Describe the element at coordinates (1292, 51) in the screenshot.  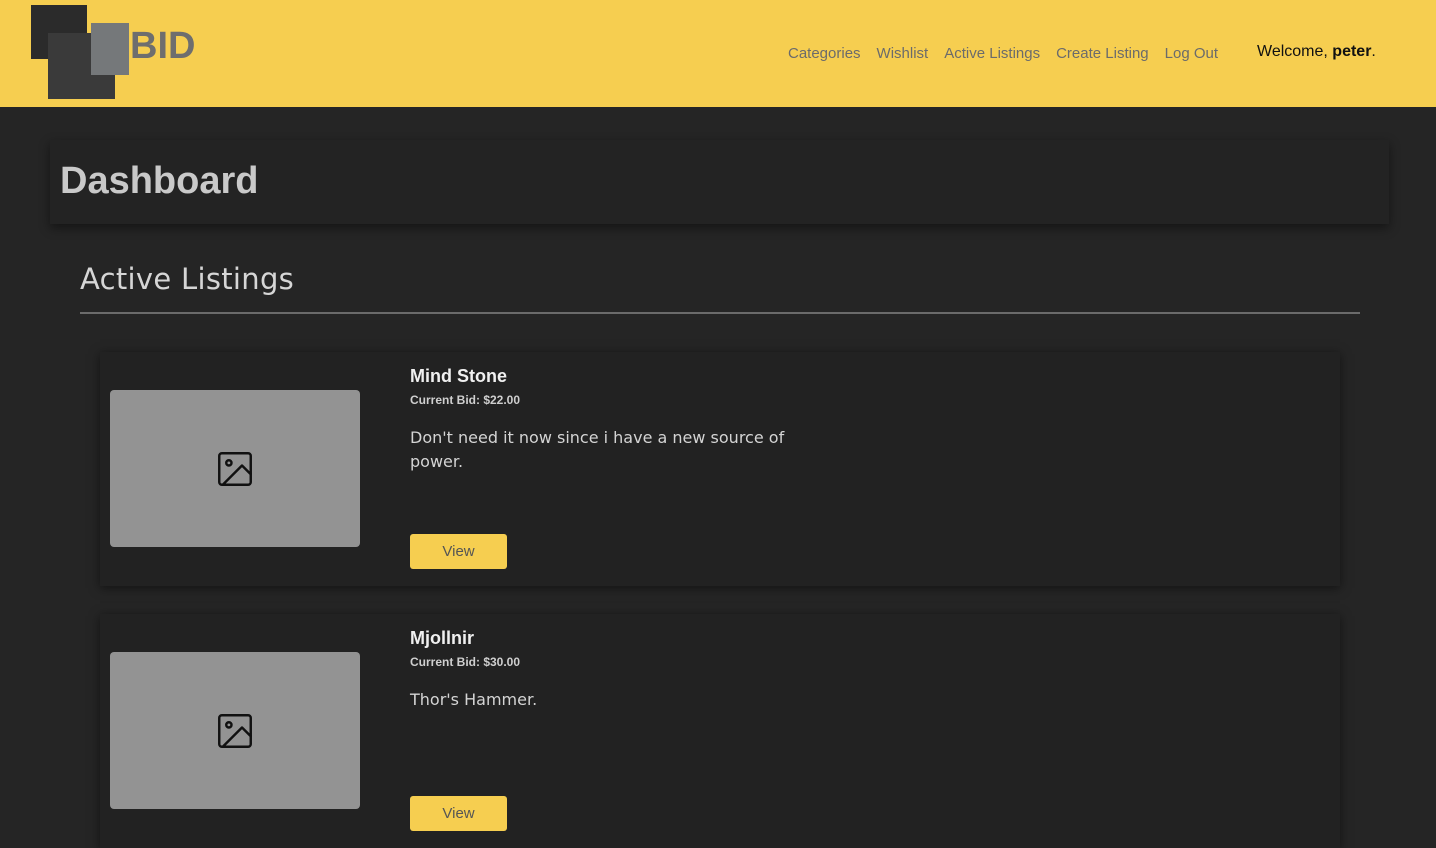
I see `welcome-prefix: Welcome,` at that location.